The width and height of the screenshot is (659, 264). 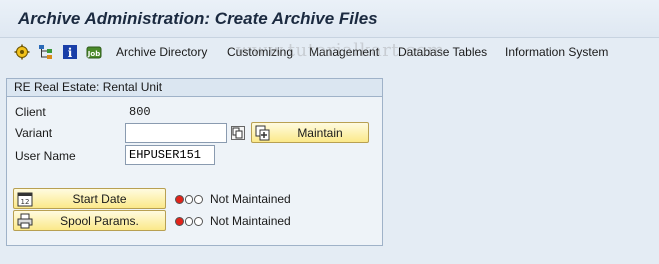 What do you see at coordinates (34, 133) in the screenshot?
I see `variant-label: Variant` at bounding box center [34, 133].